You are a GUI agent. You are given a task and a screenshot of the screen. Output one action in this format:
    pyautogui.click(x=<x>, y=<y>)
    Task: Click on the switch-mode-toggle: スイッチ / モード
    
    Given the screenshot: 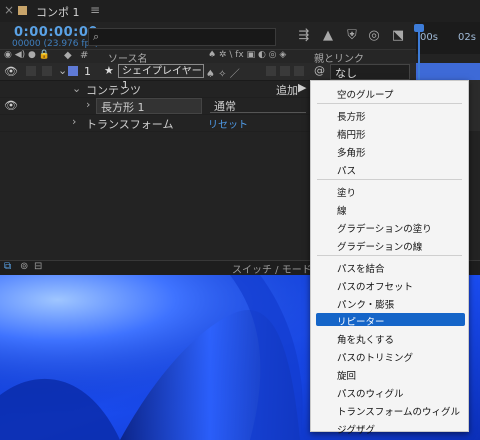 What is the action you would take?
    pyautogui.click(x=272, y=268)
    